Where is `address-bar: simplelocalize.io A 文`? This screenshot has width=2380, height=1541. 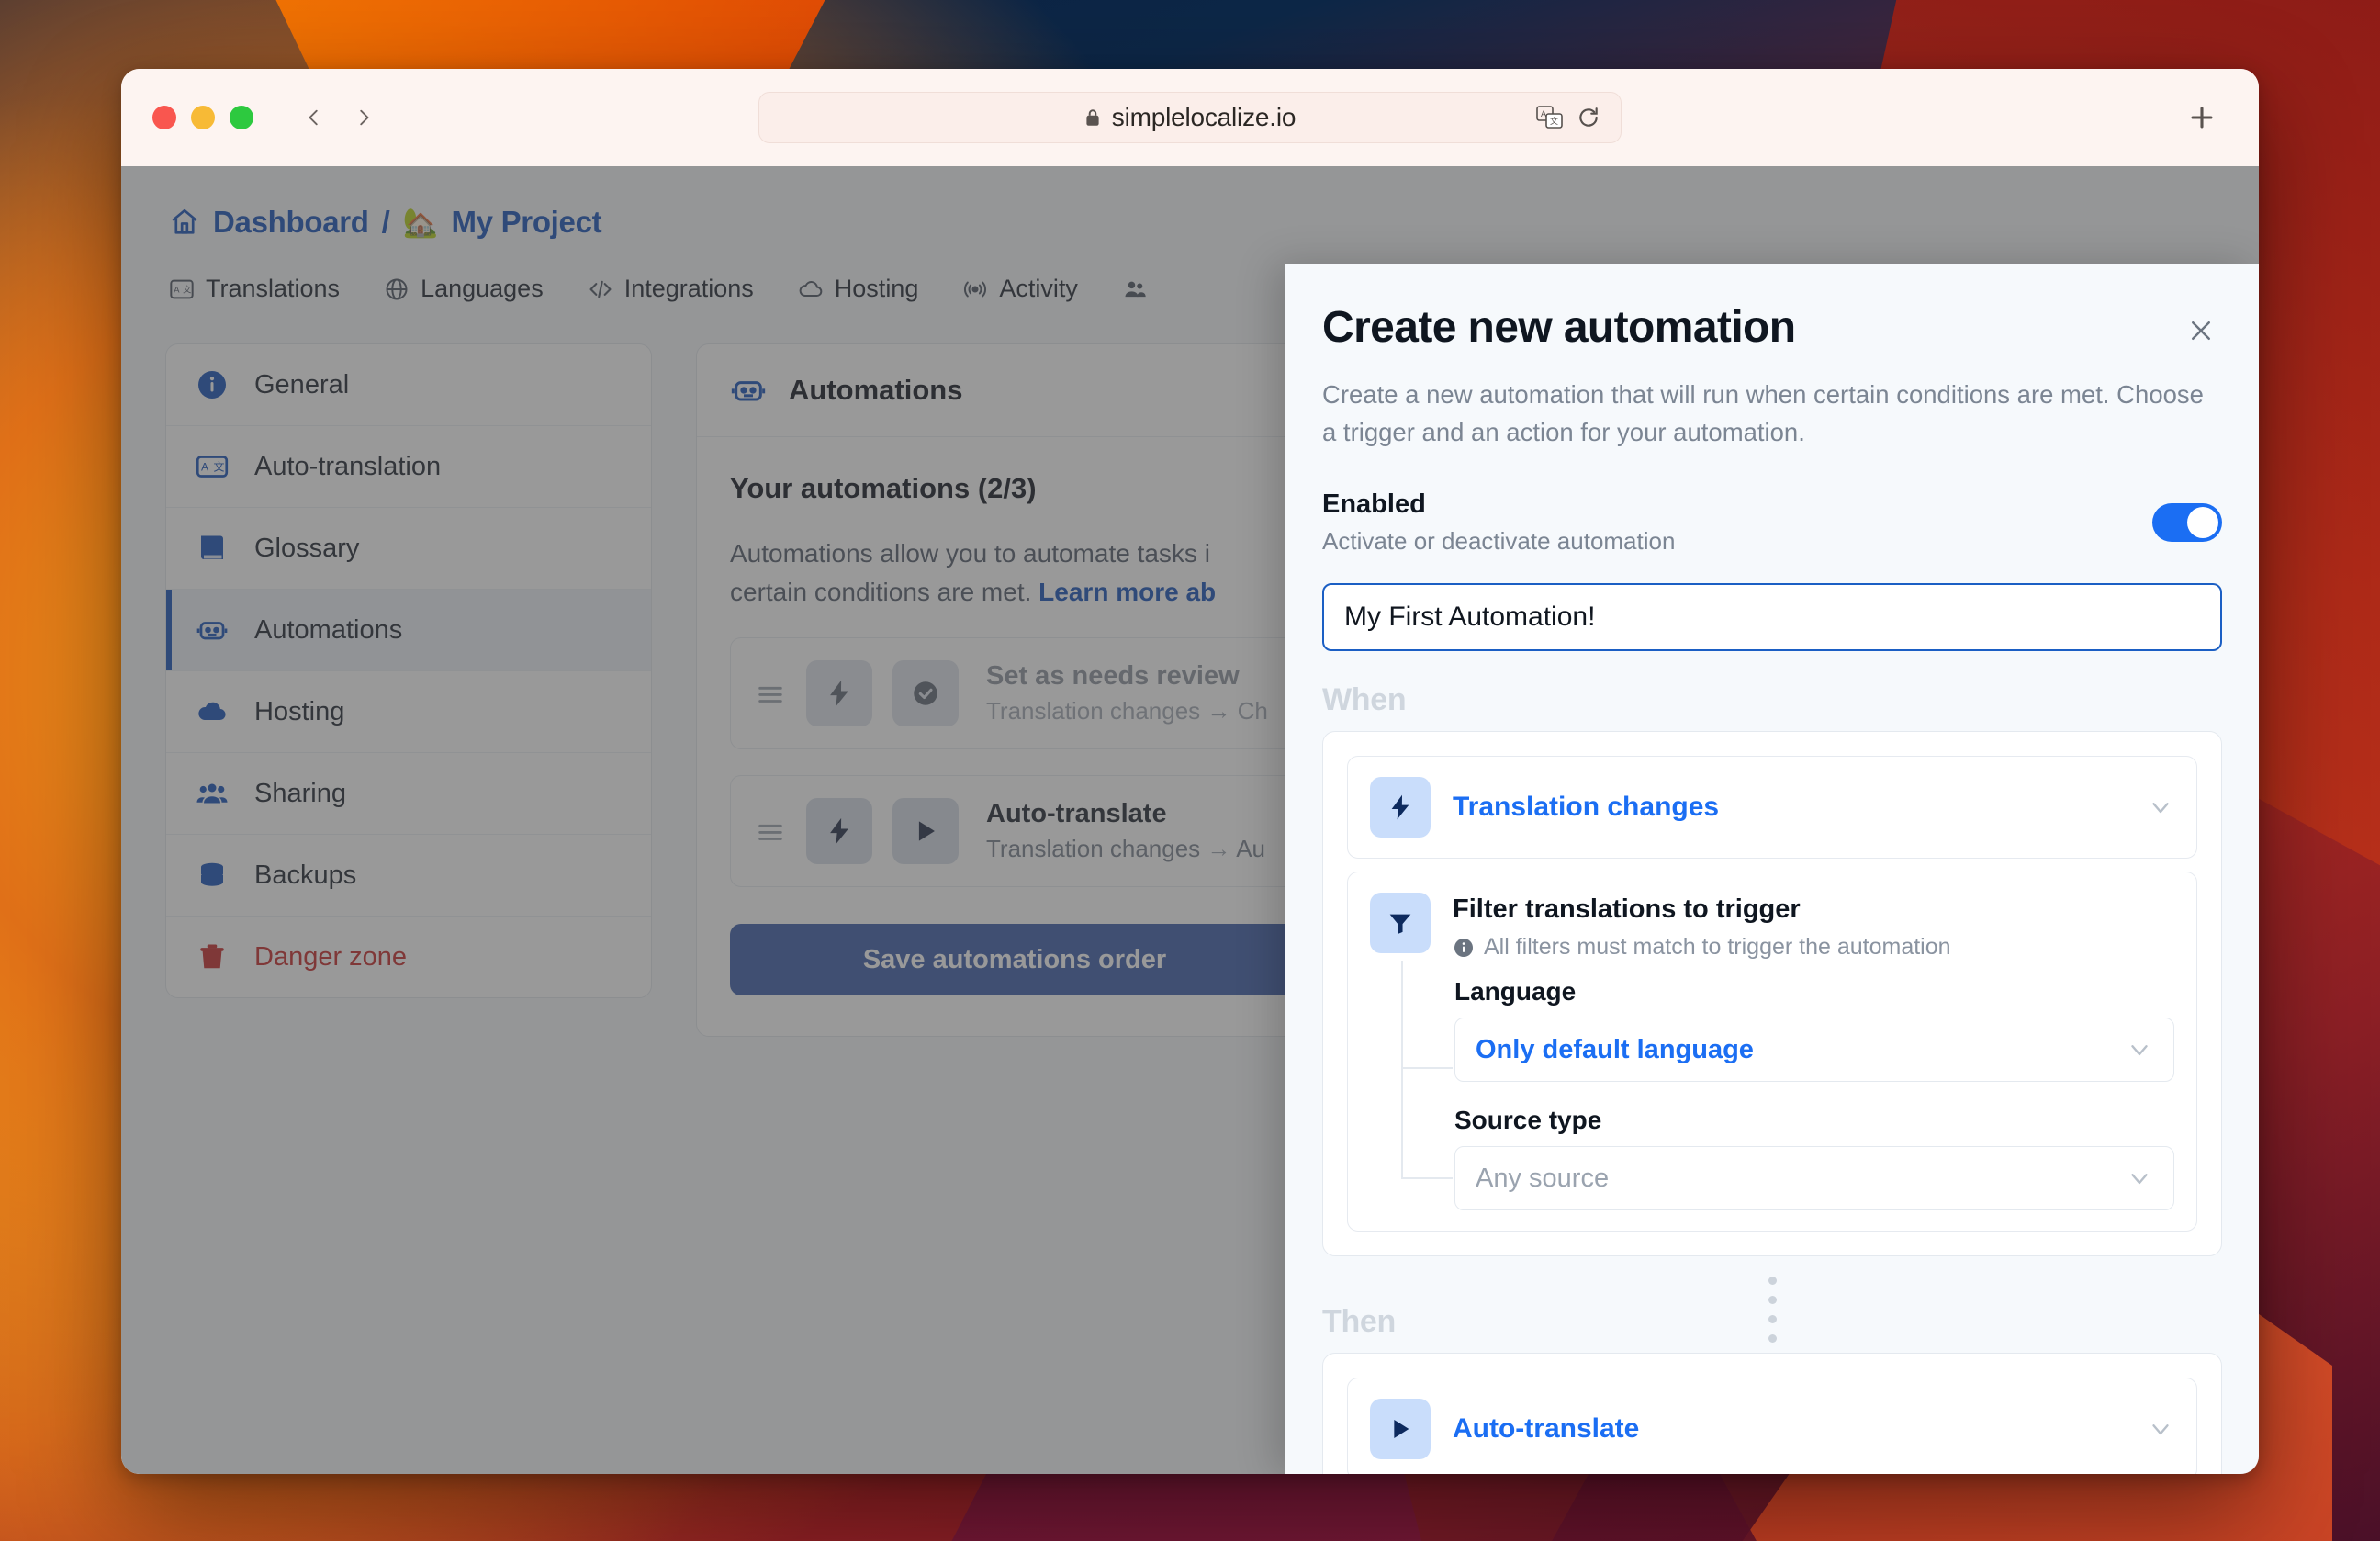
address-bar: simplelocalize.io A 文 is located at coordinates (1190, 117).